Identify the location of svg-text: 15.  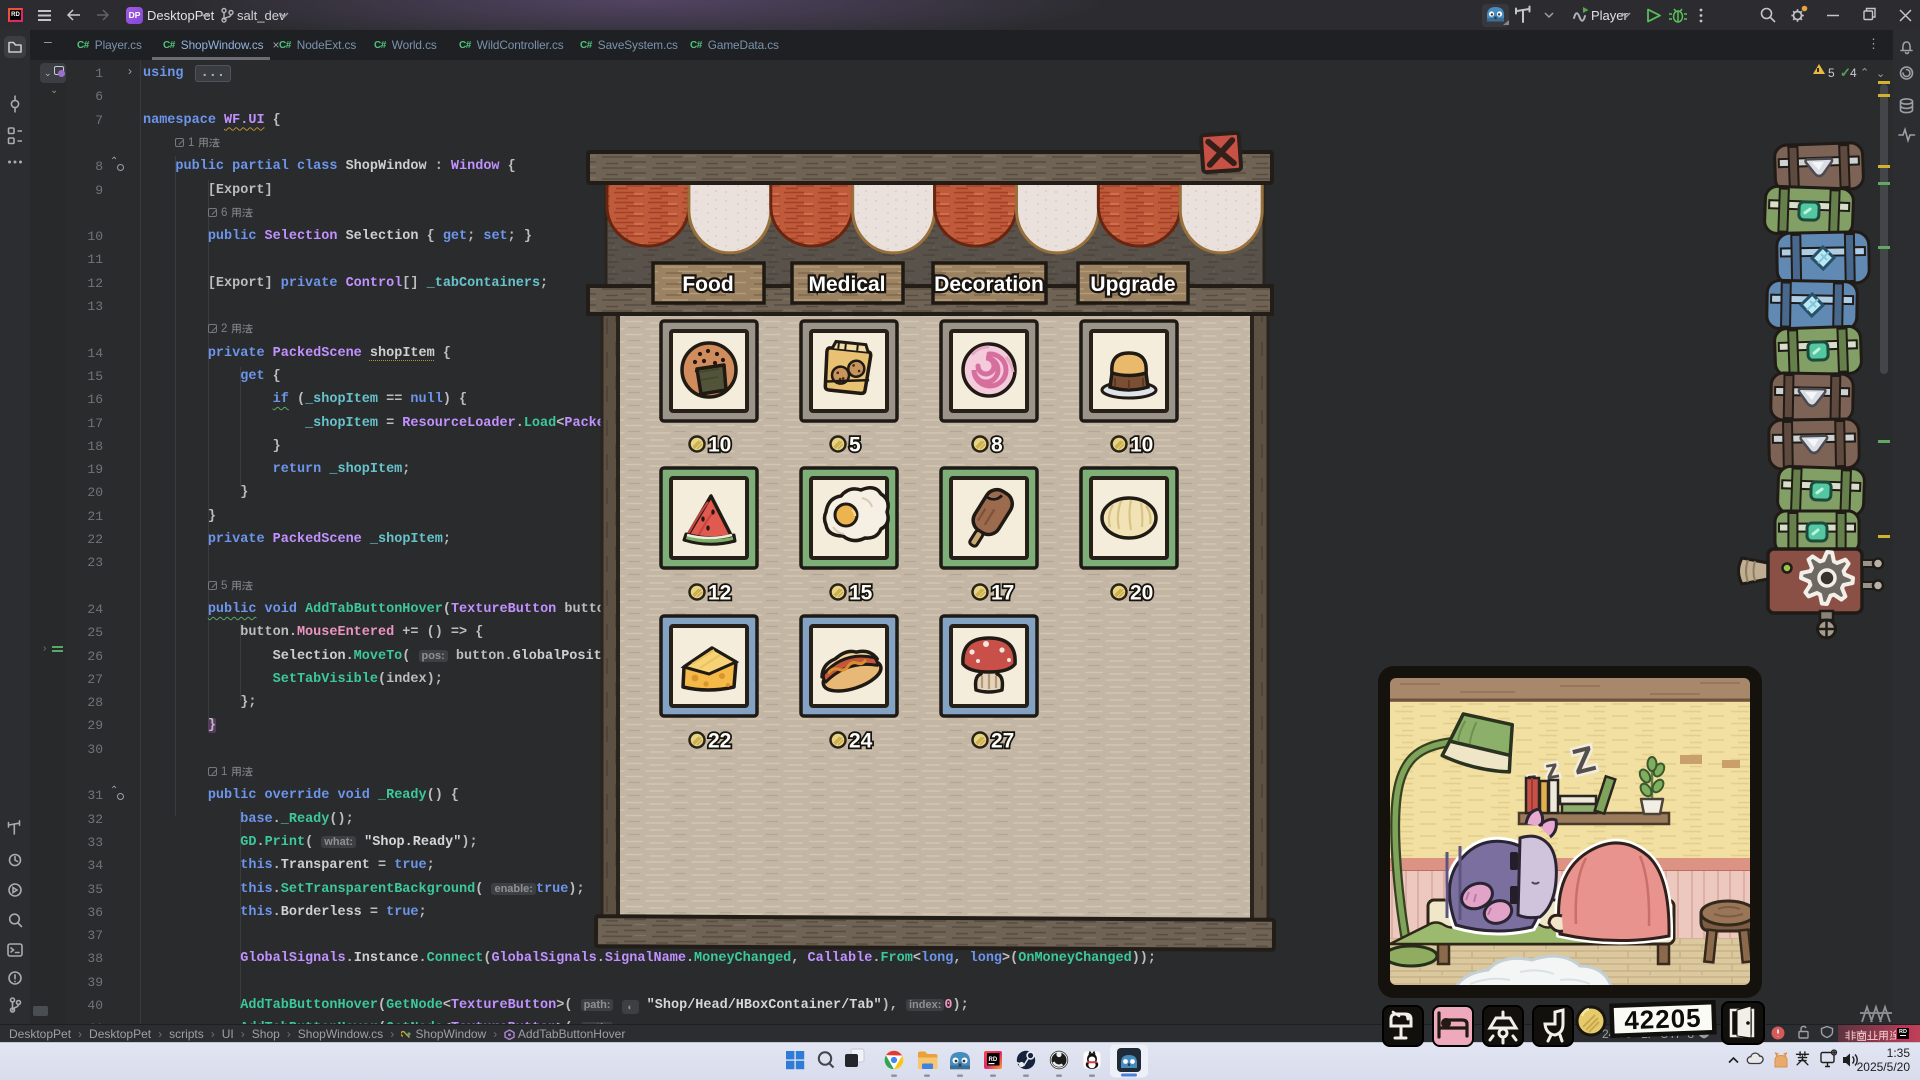
(861, 593).